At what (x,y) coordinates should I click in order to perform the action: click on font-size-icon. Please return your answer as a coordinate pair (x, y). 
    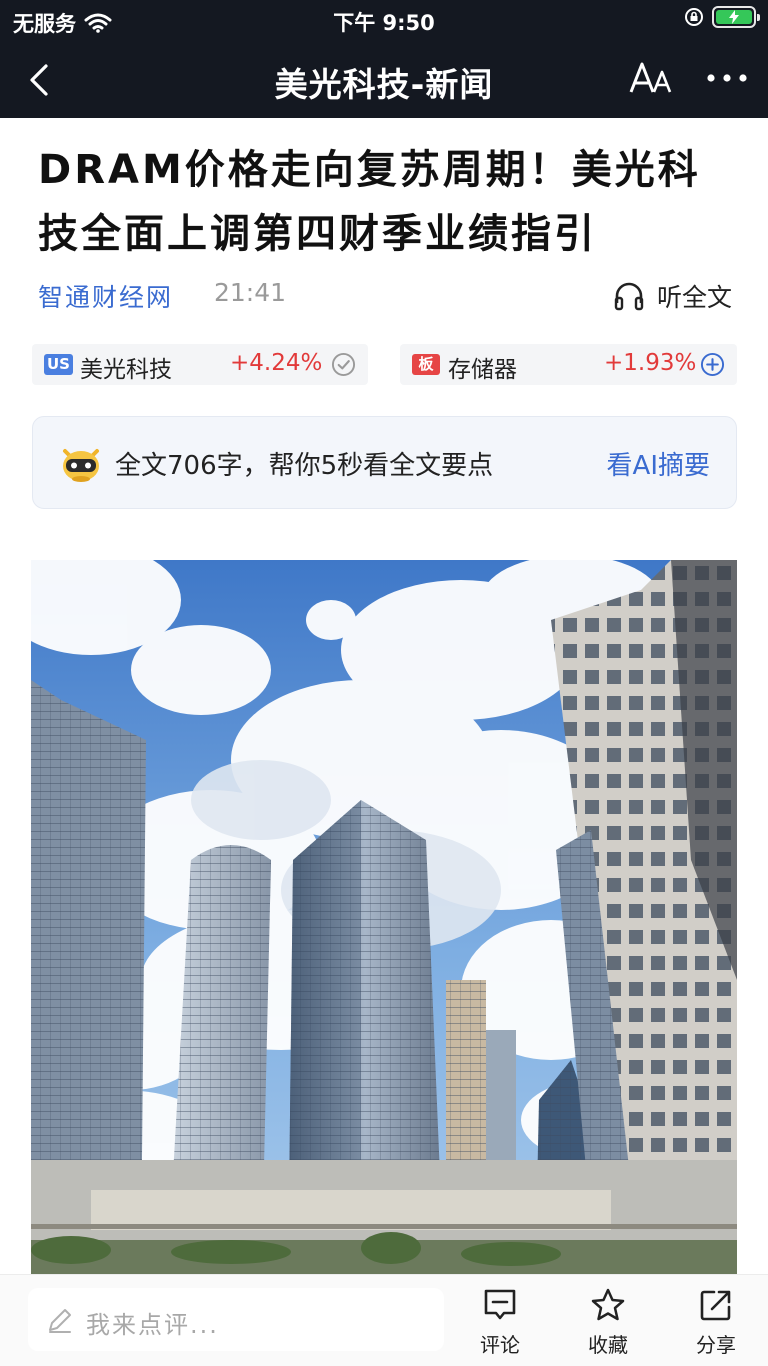
    Looking at the image, I should click on (650, 77).